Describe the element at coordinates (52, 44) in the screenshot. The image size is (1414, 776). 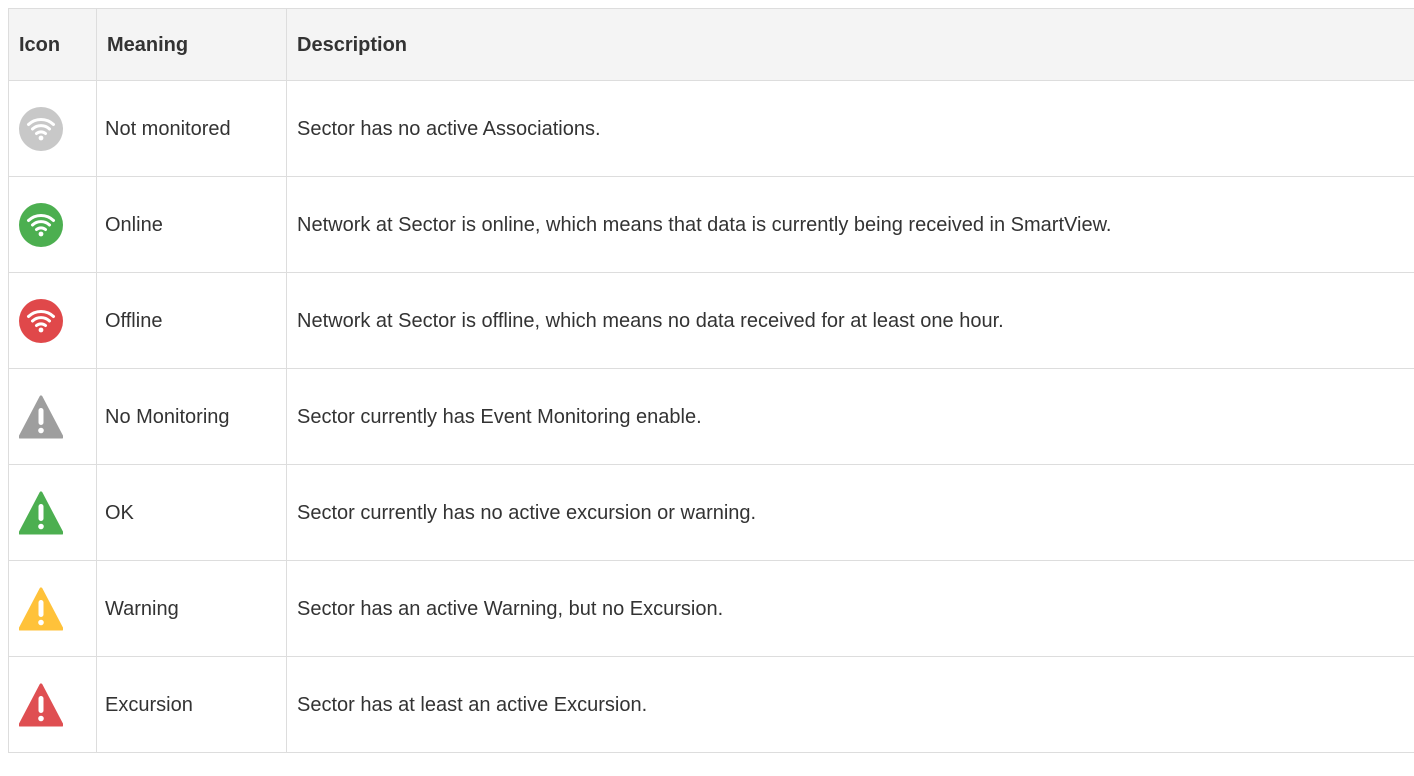
I see `header-icon: Icon` at that location.